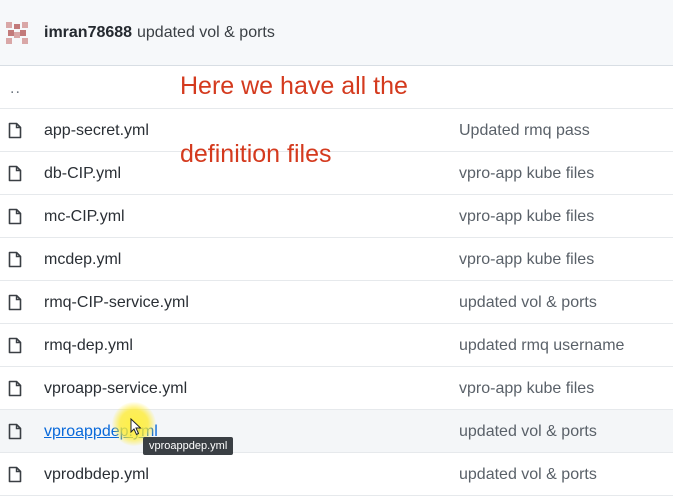 The width and height of the screenshot is (673, 498). Describe the element at coordinates (336, 474) in the screenshot. I see `file-row: vprodbdep.yml updated vol & ports` at that location.